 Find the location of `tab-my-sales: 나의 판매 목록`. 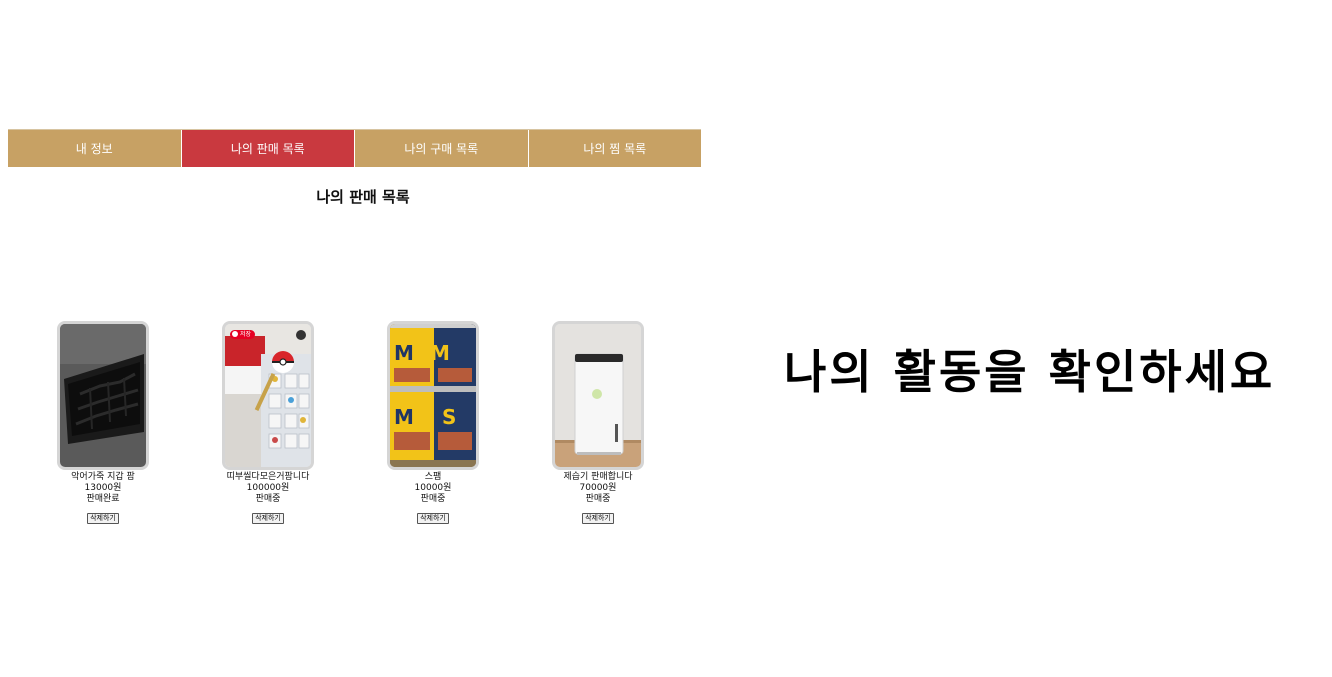

tab-my-sales: 나의 판매 목록 is located at coordinates (268, 148).